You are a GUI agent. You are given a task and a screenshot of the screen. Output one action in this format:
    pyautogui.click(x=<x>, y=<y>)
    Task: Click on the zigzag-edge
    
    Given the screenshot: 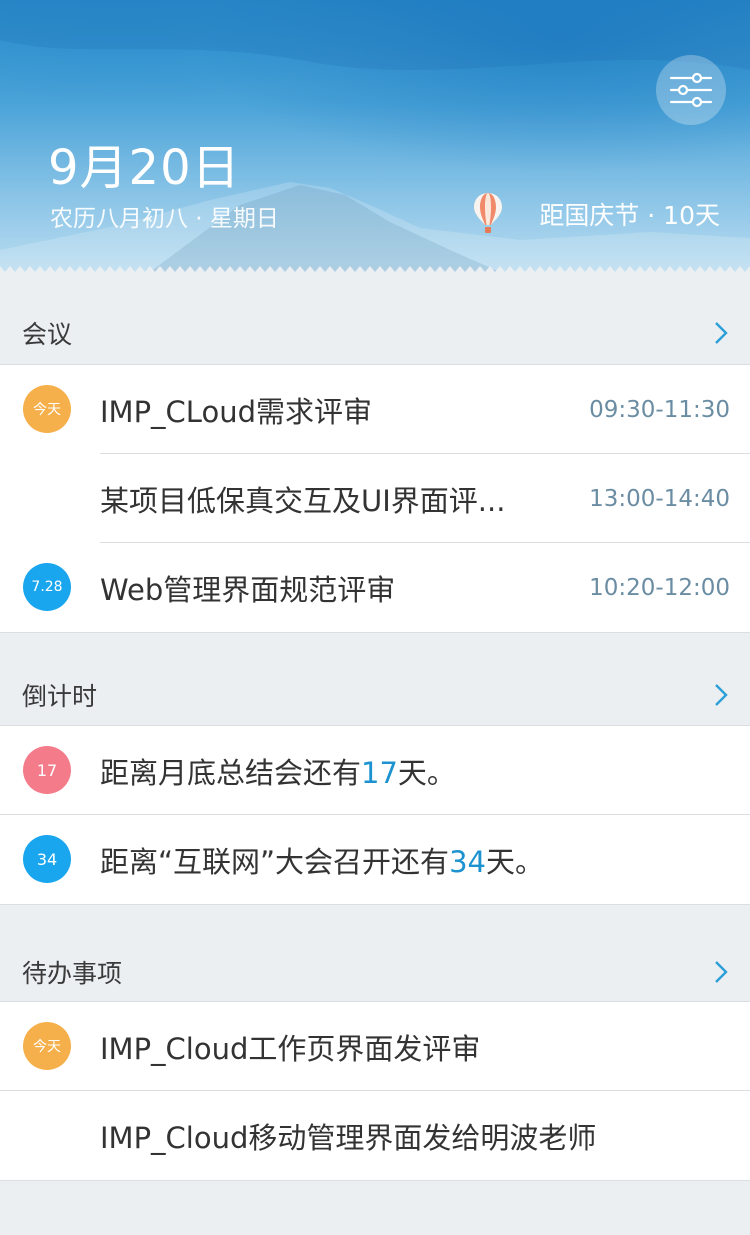 What is the action you would take?
    pyautogui.click(x=375, y=269)
    